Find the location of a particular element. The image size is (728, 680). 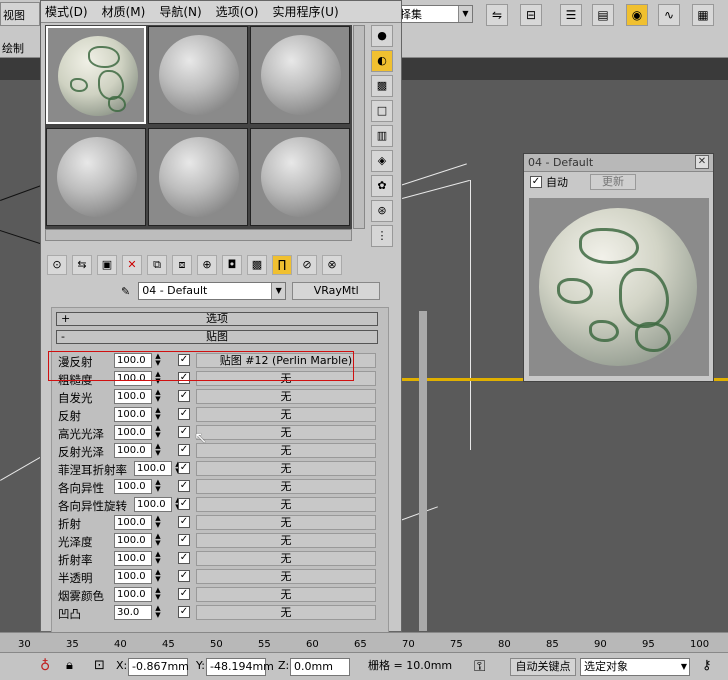

named-selection-set-dropdown: 择集 ▼ is located at coordinates (434, 14).